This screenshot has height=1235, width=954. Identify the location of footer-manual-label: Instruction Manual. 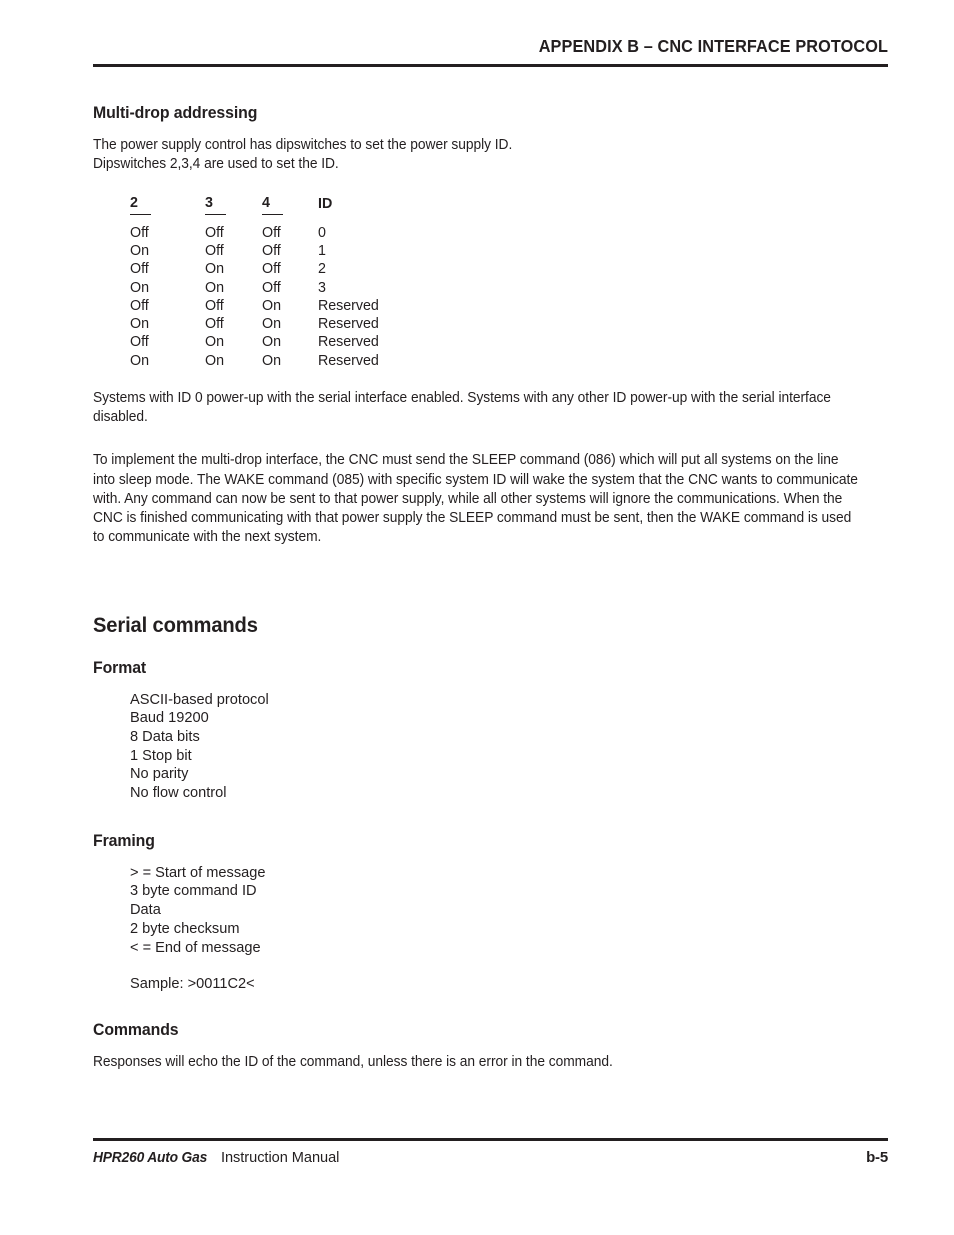
(278, 1158).